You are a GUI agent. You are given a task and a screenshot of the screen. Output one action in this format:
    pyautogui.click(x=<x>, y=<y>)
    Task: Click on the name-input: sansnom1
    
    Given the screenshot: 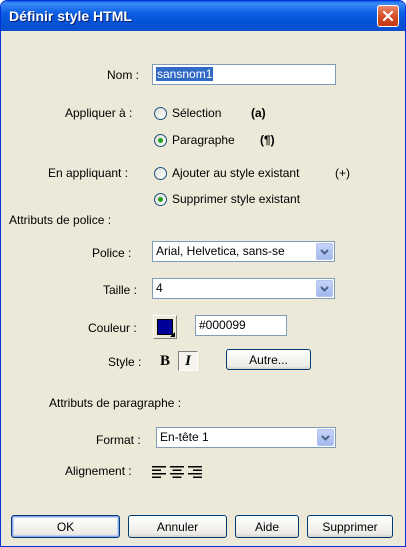 What is the action you would take?
    pyautogui.click(x=244, y=74)
    